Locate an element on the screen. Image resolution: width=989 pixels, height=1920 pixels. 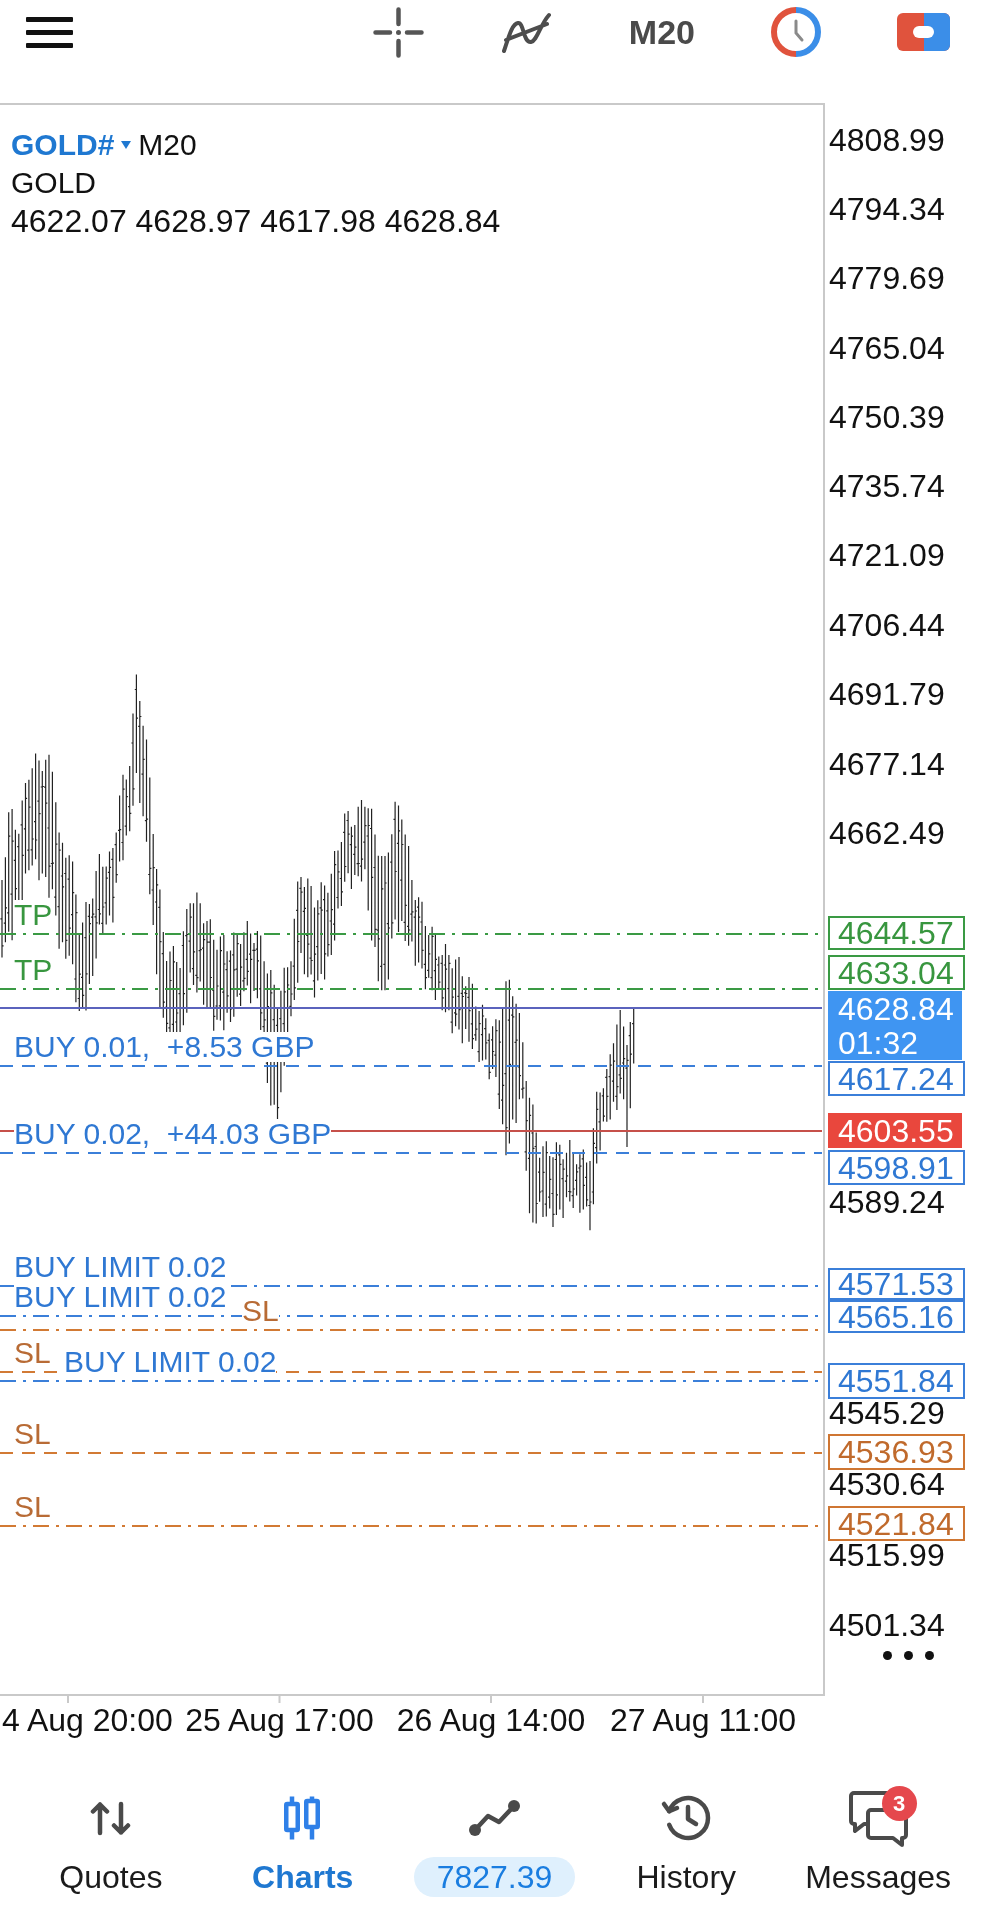
history-icon is located at coordinates (686, 1818).